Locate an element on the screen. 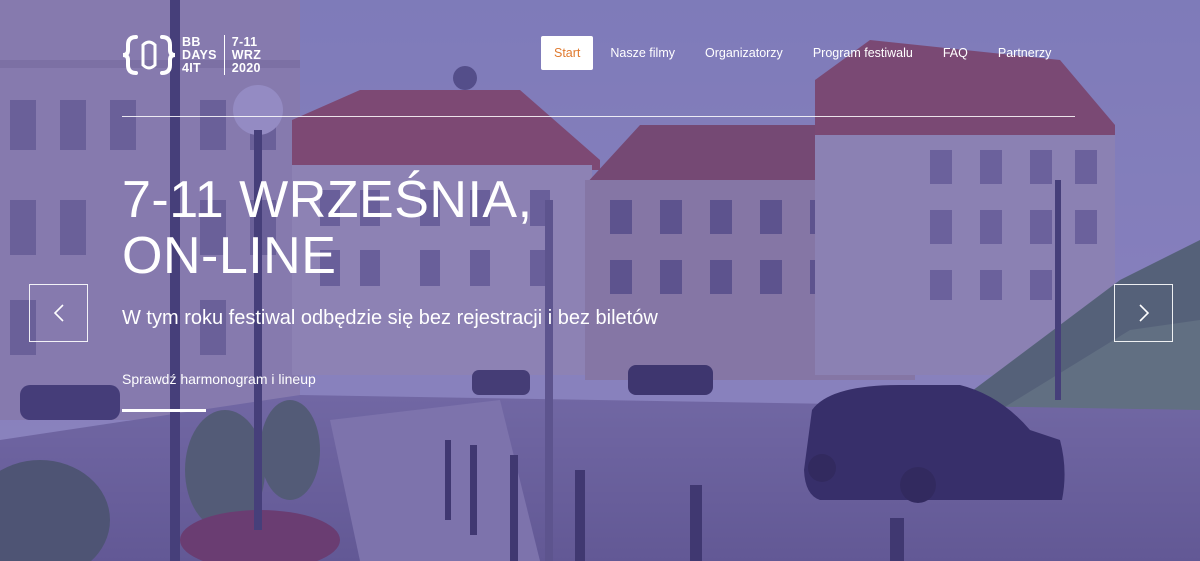 The image size is (1200, 561). nav-item-program-festiwalu: Program festiwalu is located at coordinates (863, 53).